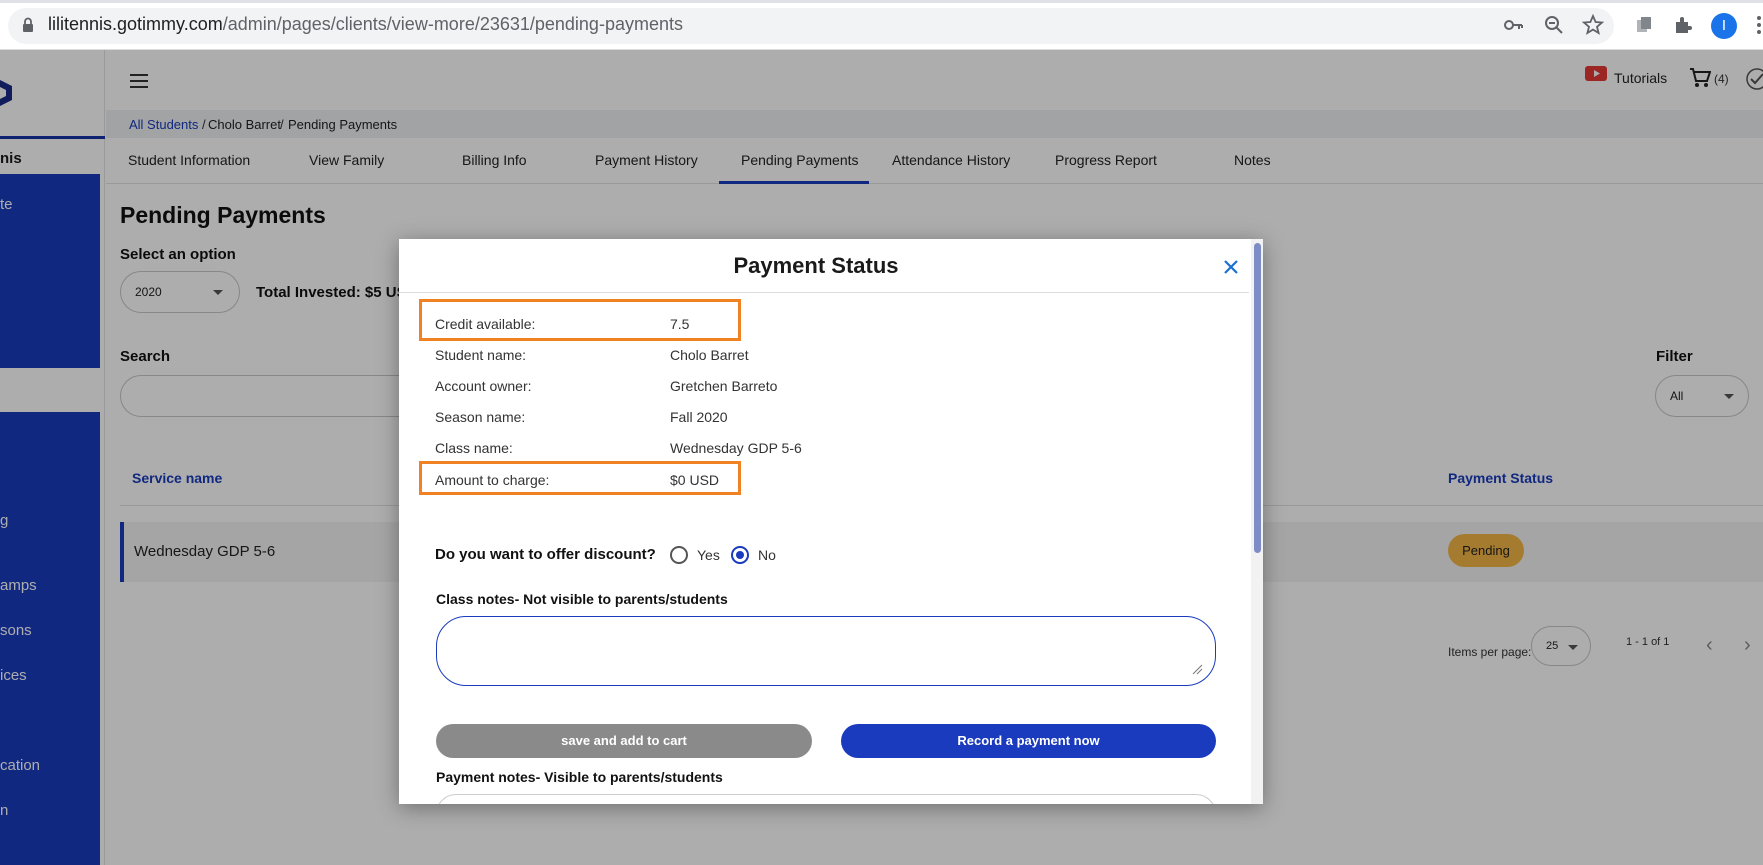 The image size is (1763, 865). Describe the element at coordinates (135, 24) in the screenshot. I see `url-host: lilitennis.gotimmy.com` at that location.